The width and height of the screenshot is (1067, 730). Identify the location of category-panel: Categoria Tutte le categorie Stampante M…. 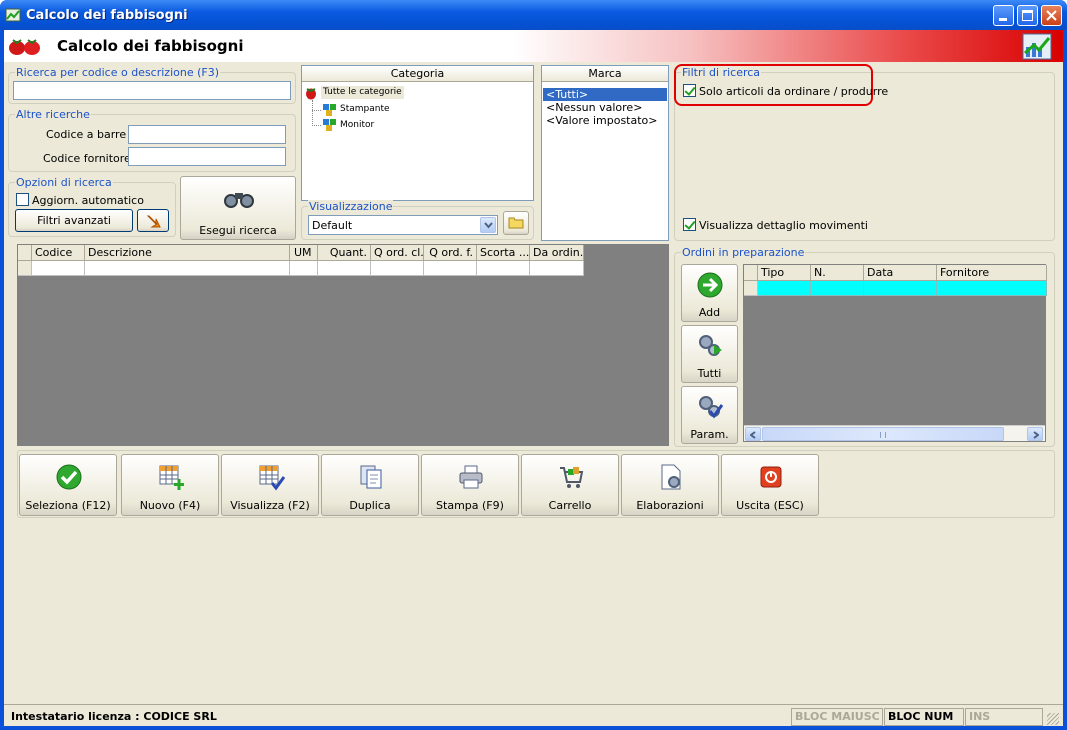
(417, 133).